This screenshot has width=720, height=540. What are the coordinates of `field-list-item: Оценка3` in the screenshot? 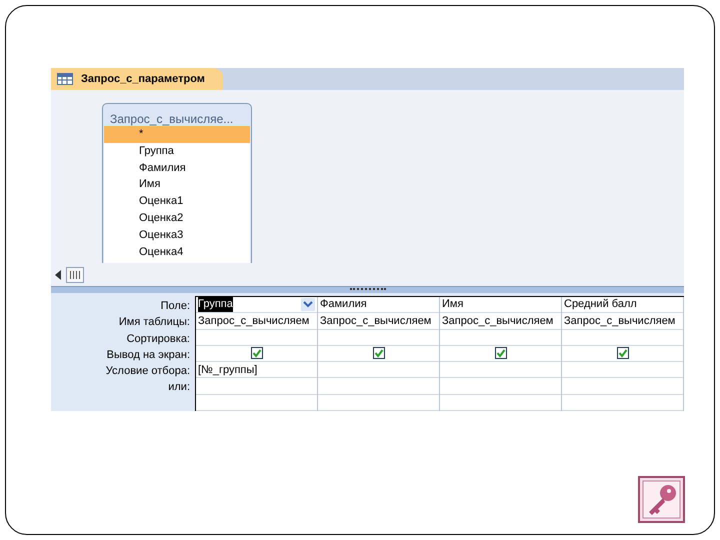 It's located at (177, 235).